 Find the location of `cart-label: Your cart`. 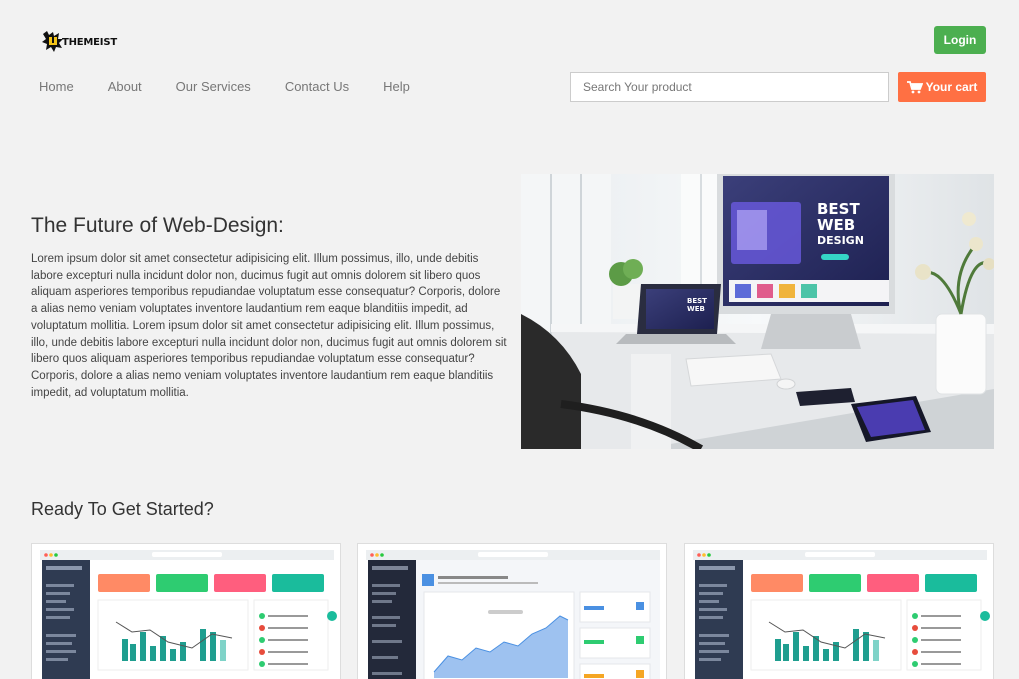

cart-label: Your cart is located at coordinates (951, 87).